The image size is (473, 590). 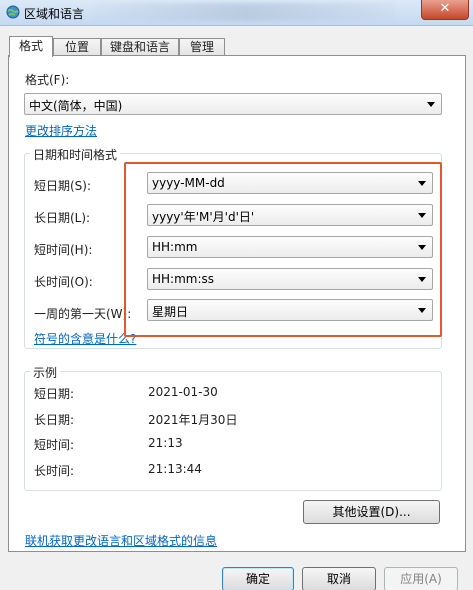 What do you see at coordinates (54, 420) in the screenshot?
I see `example-long-date-label: 长日期:` at bounding box center [54, 420].